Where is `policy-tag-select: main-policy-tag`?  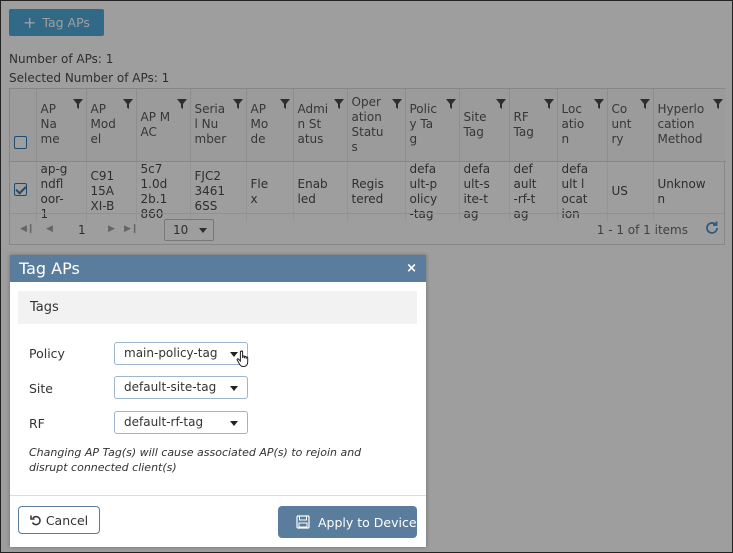 policy-tag-select: main-policy-tag is located at coordinates (181, 353).